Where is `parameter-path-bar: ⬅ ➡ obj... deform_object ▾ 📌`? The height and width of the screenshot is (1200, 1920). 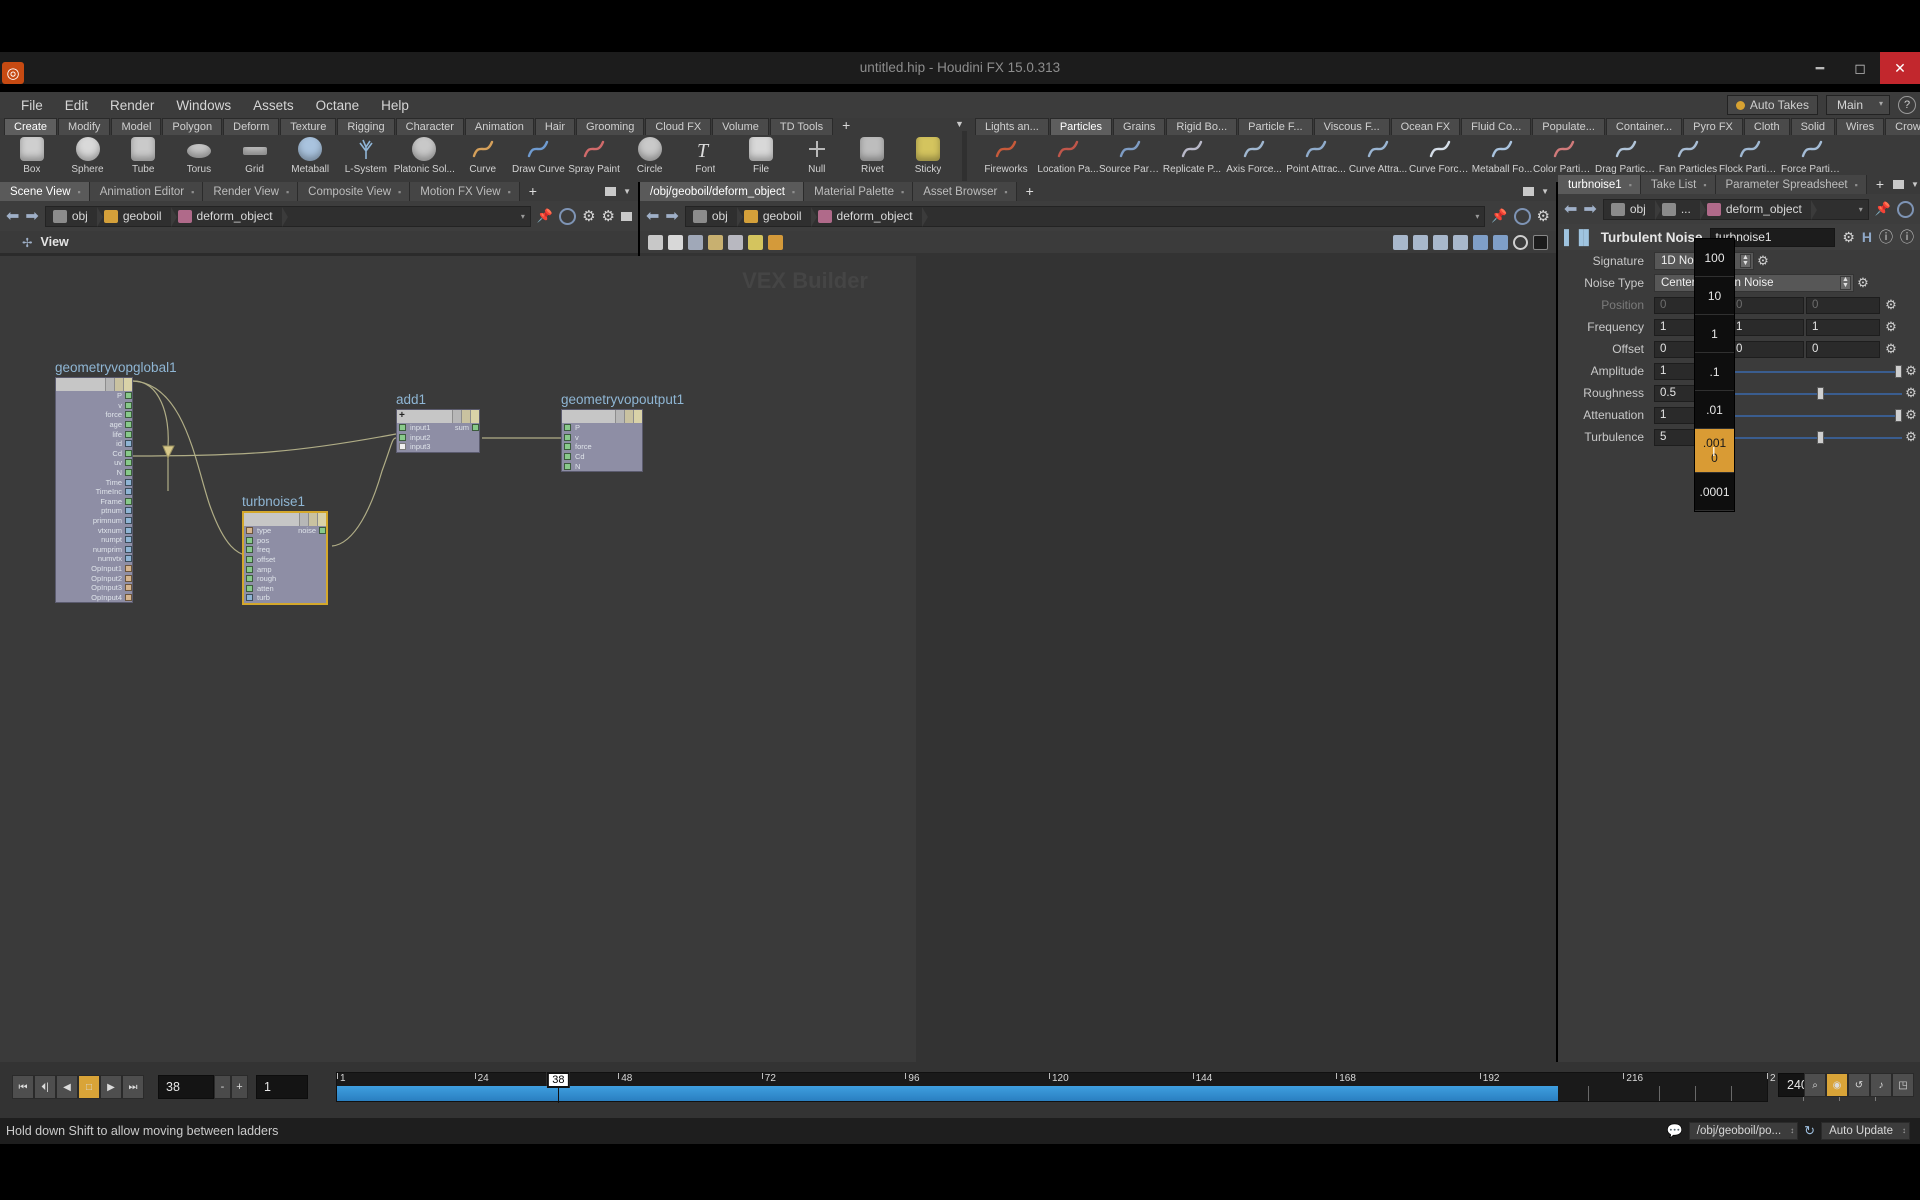
parameter-path-bar: ⬅ ➡ obj... deform_object ▾ 📌 is located at coordinates (1739, 209).